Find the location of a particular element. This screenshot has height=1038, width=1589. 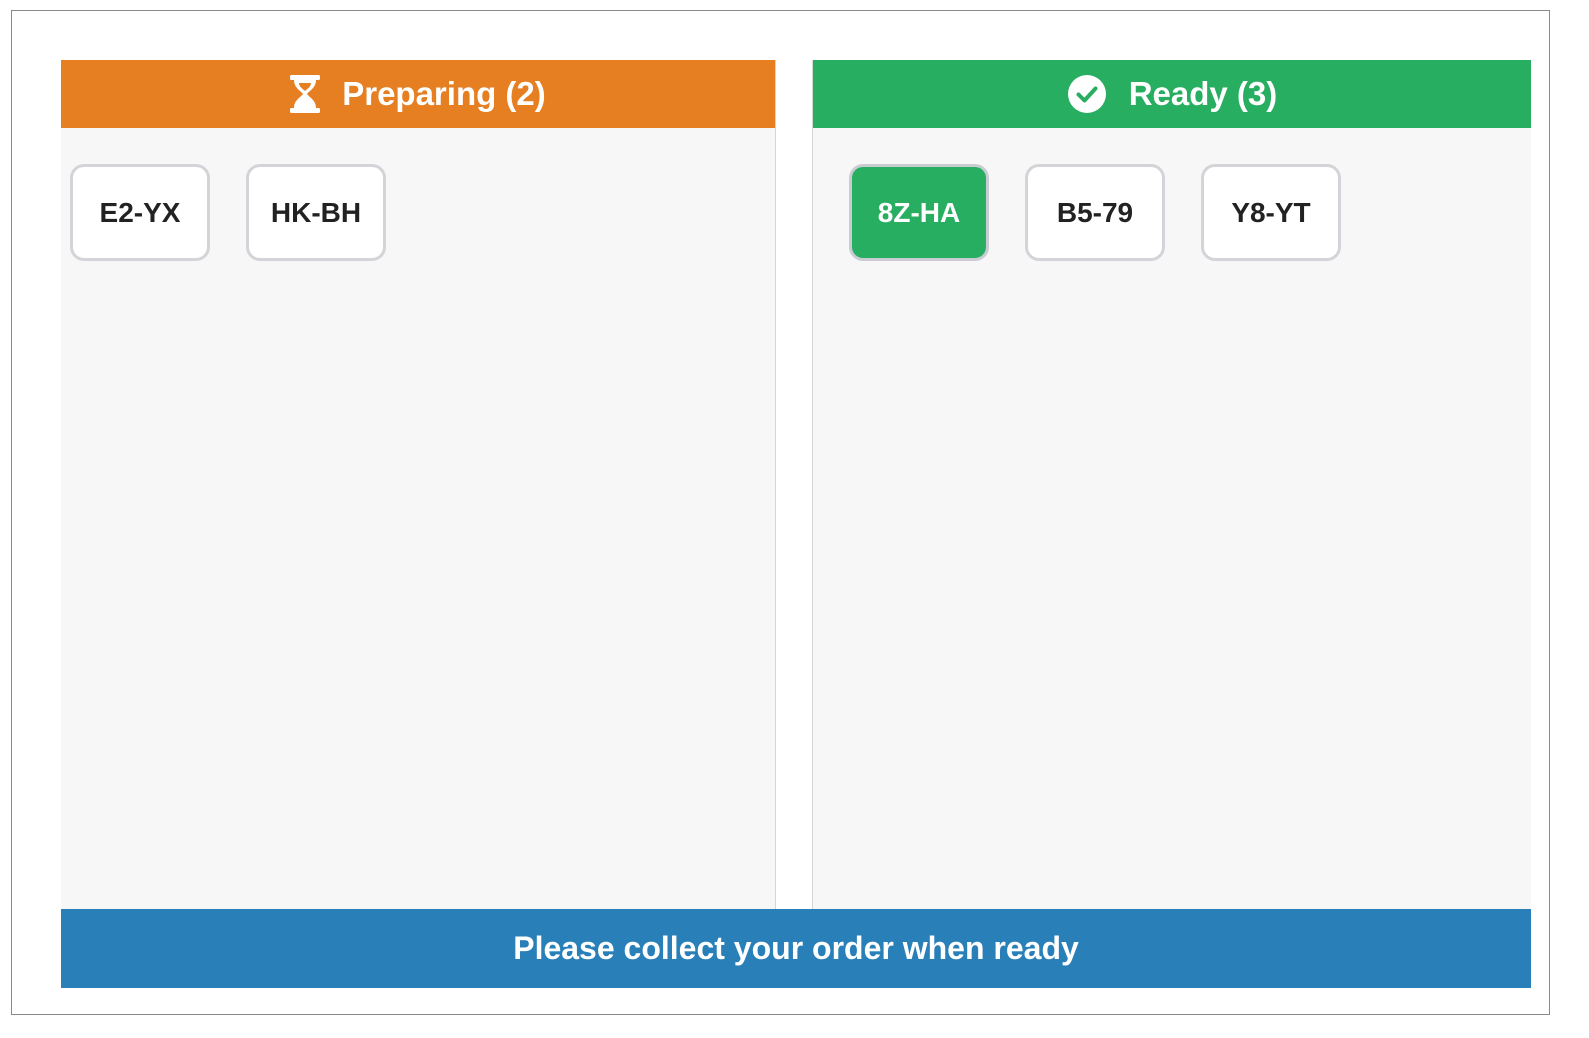

order-ticket-highlighted: 8Z-HA is located at coordinates (919, 212).